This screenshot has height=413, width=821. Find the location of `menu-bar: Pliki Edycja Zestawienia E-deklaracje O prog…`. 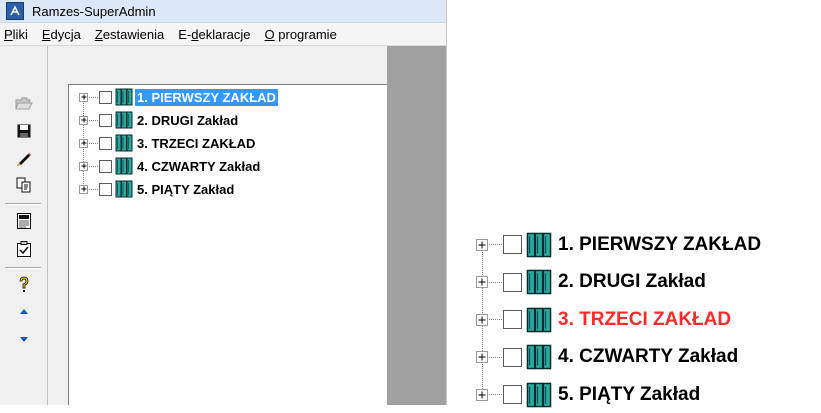

menu-bar: Pliki Edycja Zestawienia E-deklaracje O prog… is located at coordinates (223, 34).